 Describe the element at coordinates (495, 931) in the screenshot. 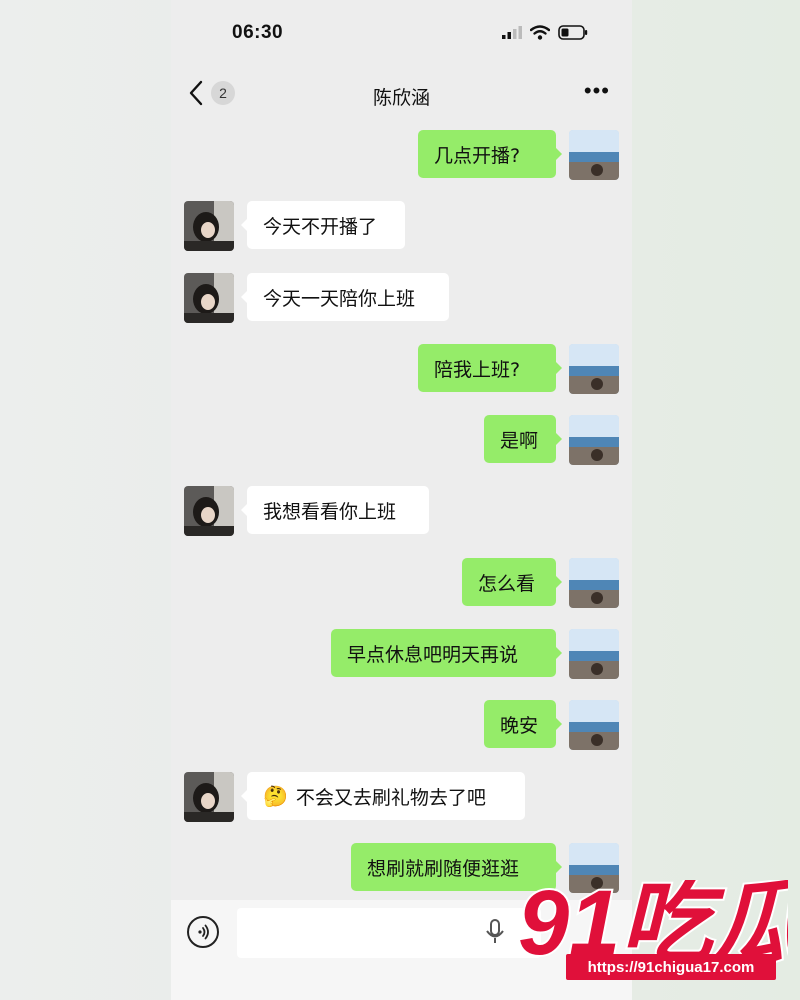

I see `microphone-icon` at that location.